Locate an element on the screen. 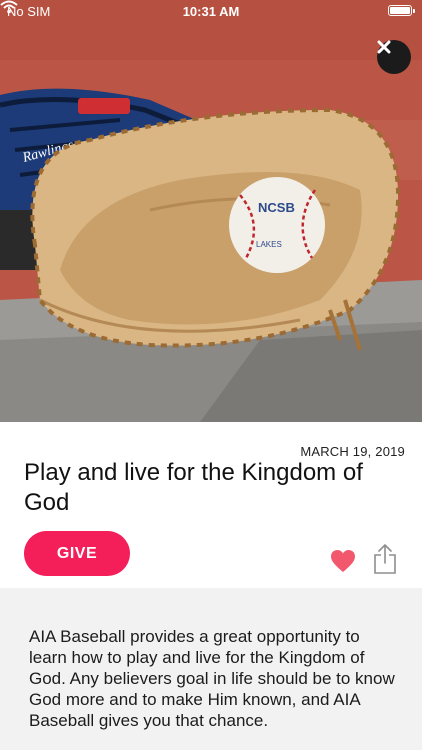 The width and height of the screenshot is (422, 750). battery-icon is located at coordinates (401, 10).